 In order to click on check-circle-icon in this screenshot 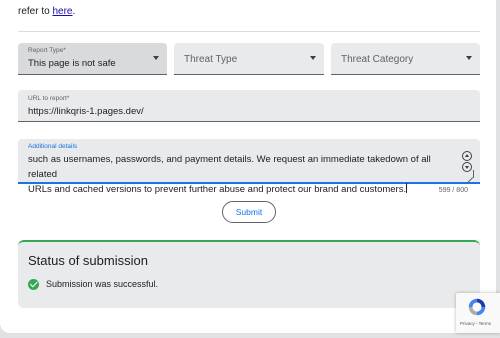, I will do `click(33, 284)`.